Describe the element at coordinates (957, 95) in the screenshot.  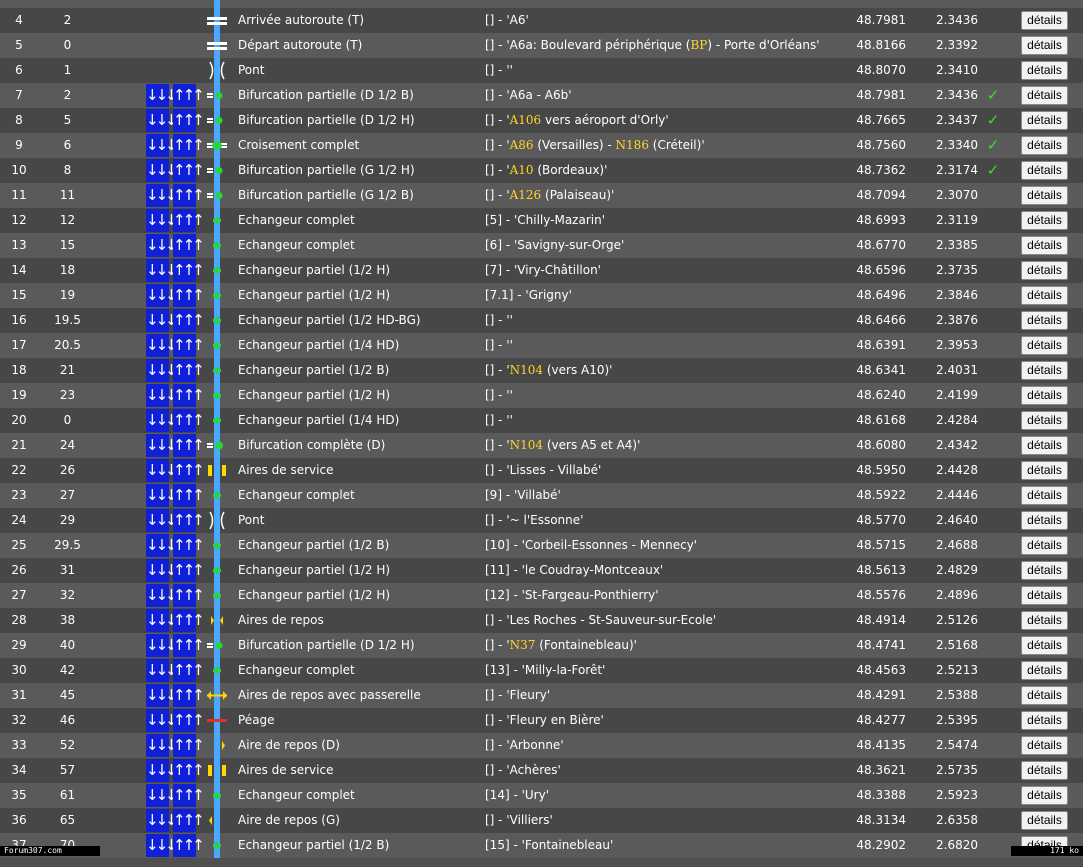
I see `longitude: 2.3436` at that location.